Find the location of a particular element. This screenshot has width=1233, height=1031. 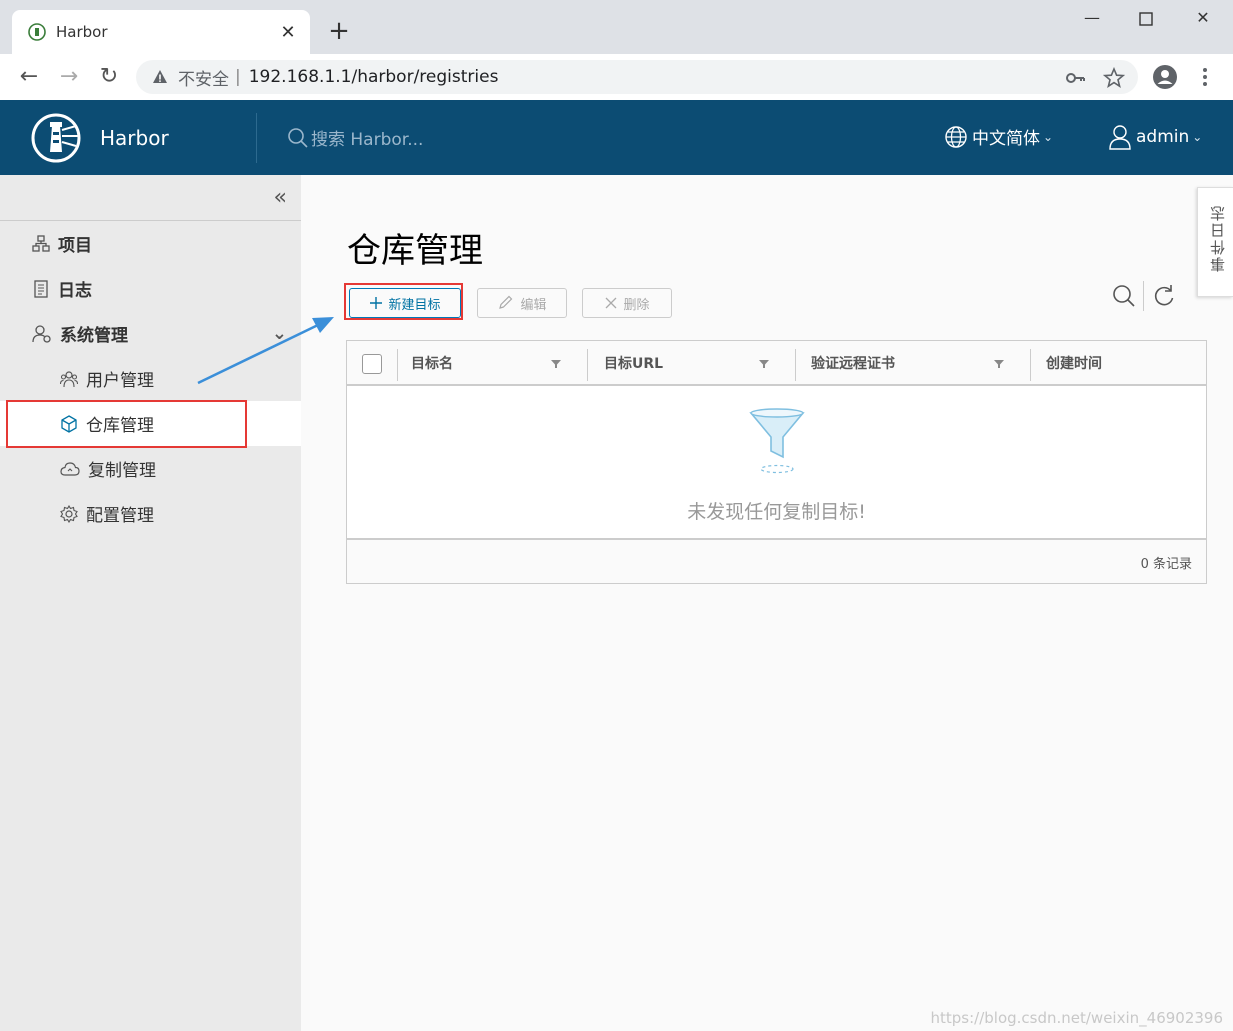

column-header-verify-cert: 验证远程证书 is located at coordinates (853, 362).